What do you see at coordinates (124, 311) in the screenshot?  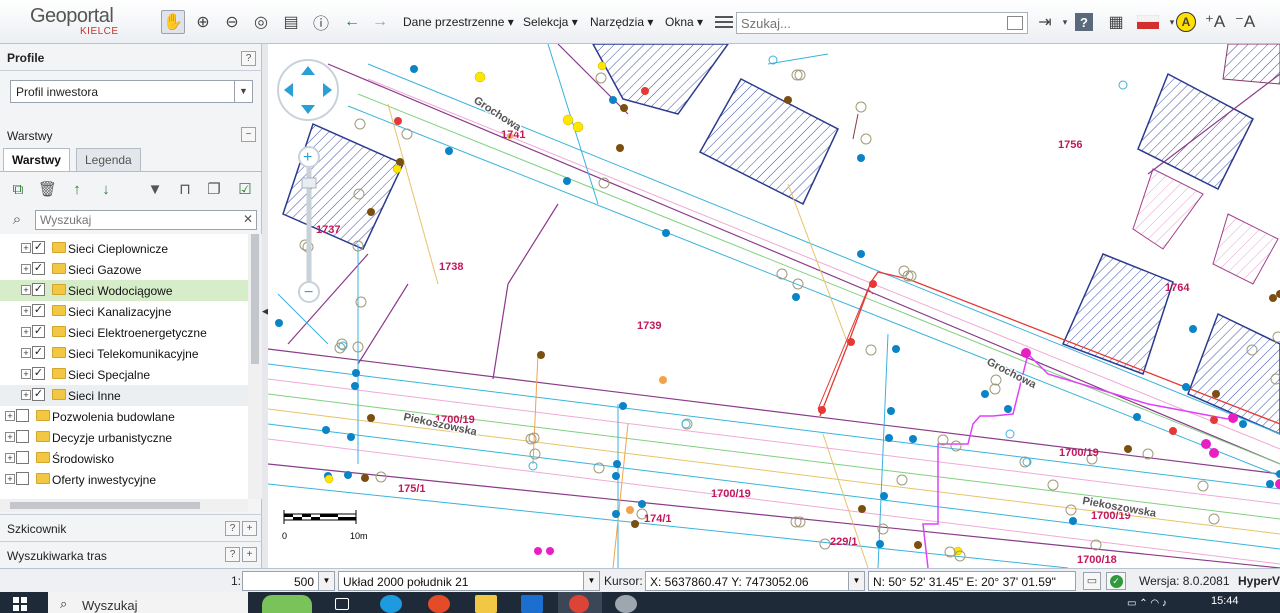 I see `layer-tree-item: + ✓ Sieci Kanalizacyjne` at bounding box center [124, 311].